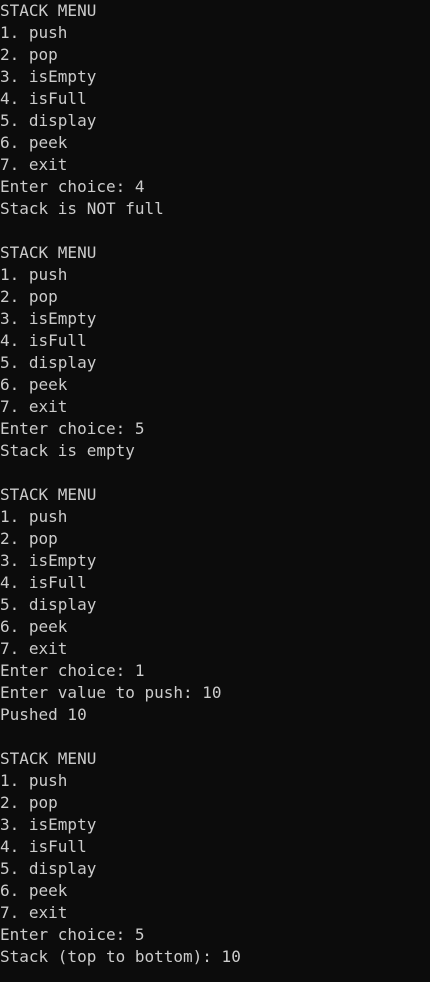  Describe the element at coordinates (82, 208) in the screenshot. I see `console-line: Stack is NOT full` at that location.